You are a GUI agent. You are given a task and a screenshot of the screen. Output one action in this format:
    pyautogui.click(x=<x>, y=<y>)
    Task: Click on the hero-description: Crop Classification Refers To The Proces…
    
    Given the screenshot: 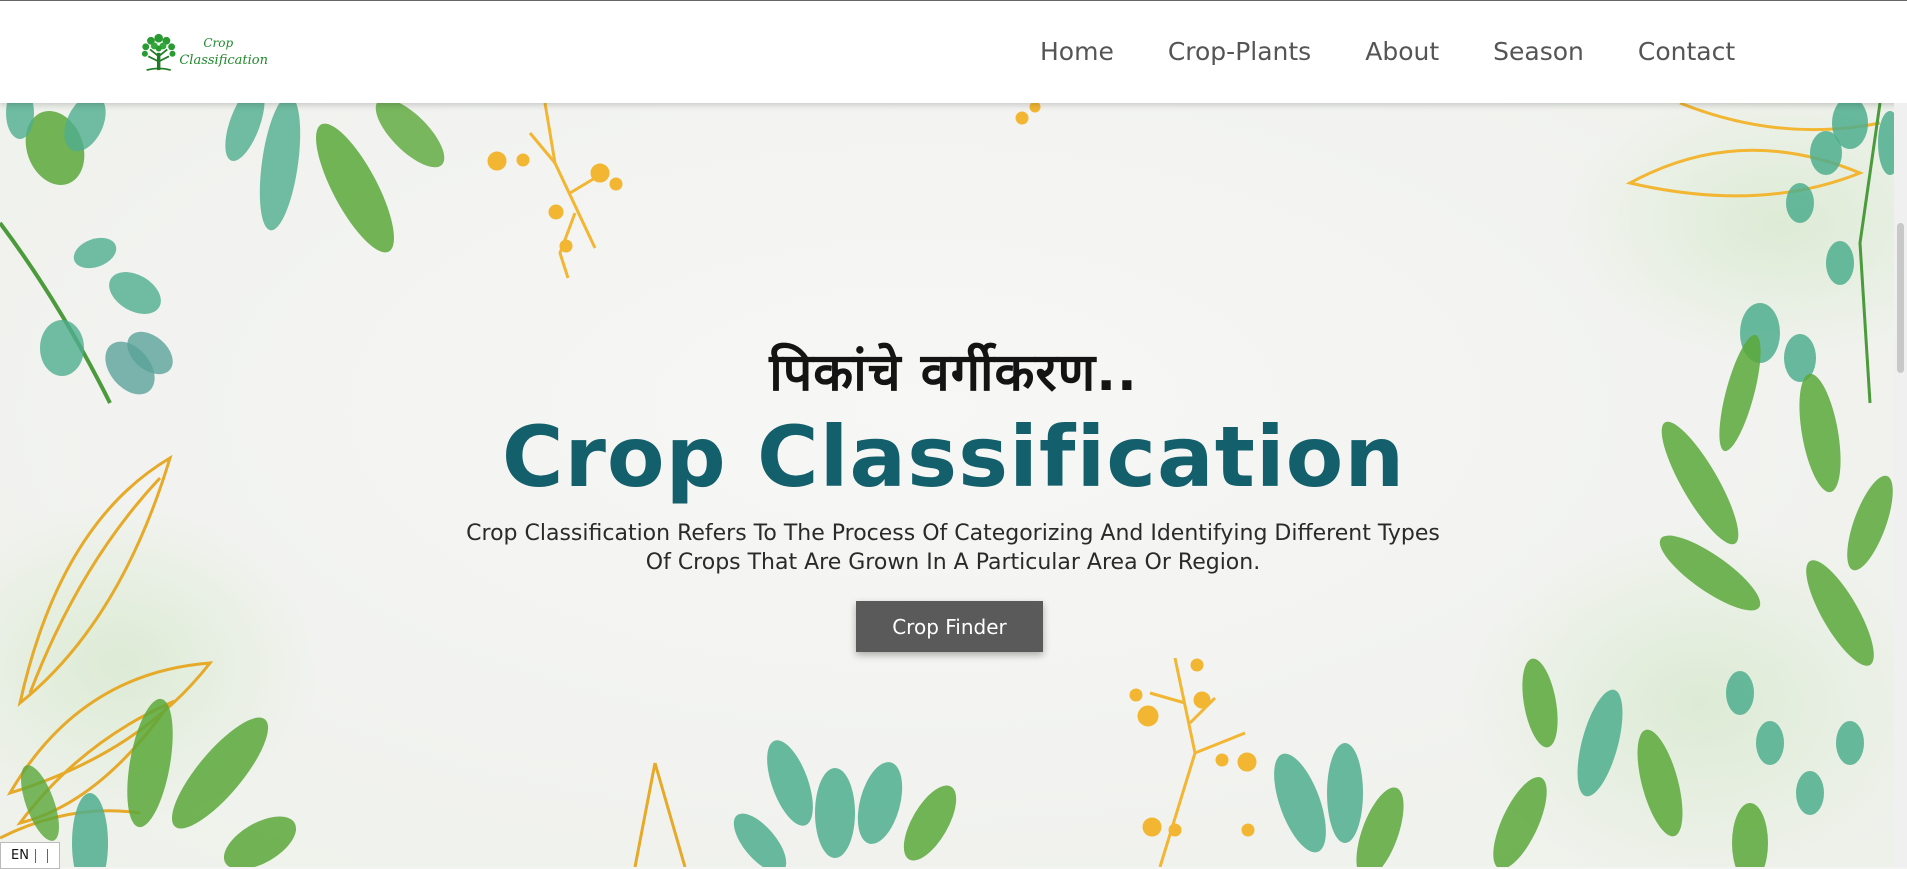 What is the action you would take?
    pyautogui.click(x=953, y=548)
    